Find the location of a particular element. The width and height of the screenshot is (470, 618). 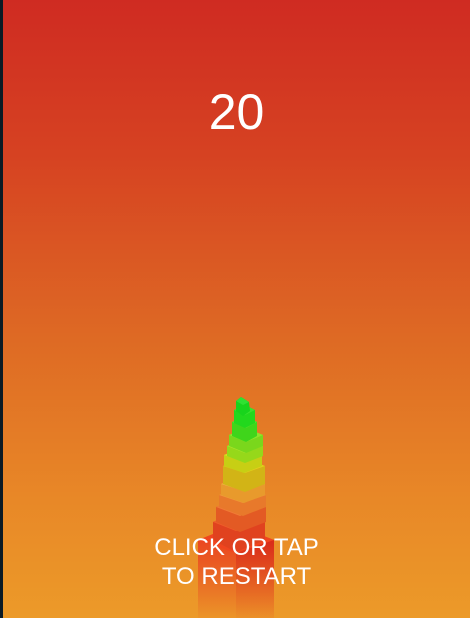

restart-instructions: CLICK OR TAP TO RESTART is located at coordinates (236, 562).